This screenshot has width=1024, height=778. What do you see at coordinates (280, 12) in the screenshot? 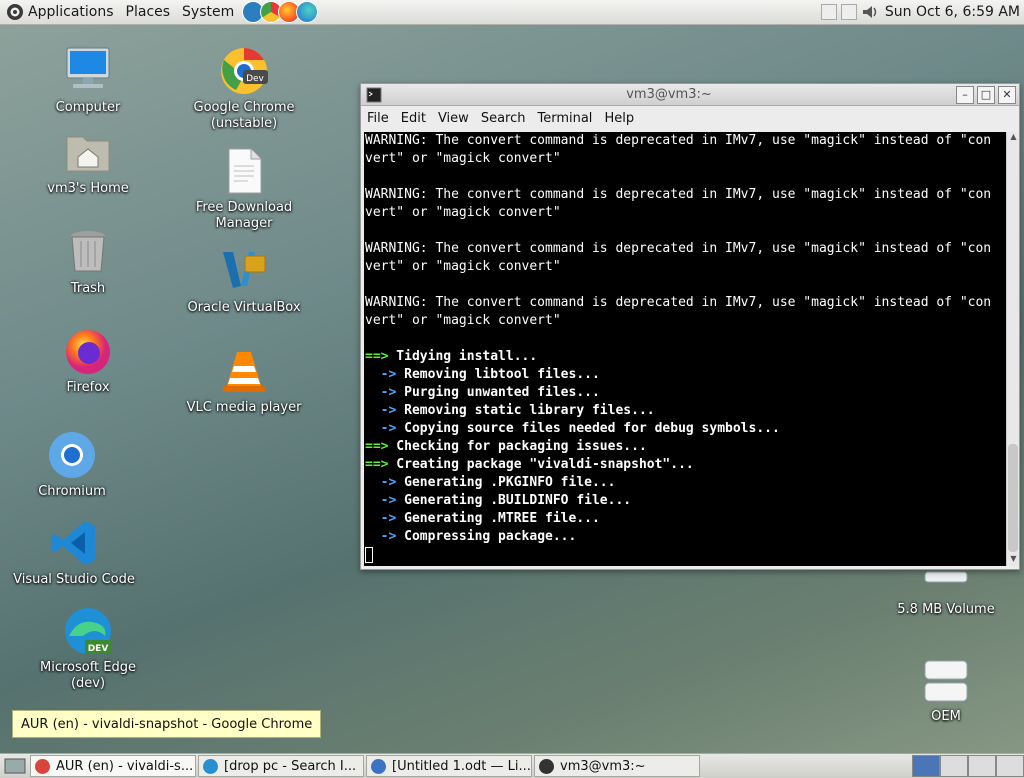
I see `panel-launchers` at bounding box center [280, 12].